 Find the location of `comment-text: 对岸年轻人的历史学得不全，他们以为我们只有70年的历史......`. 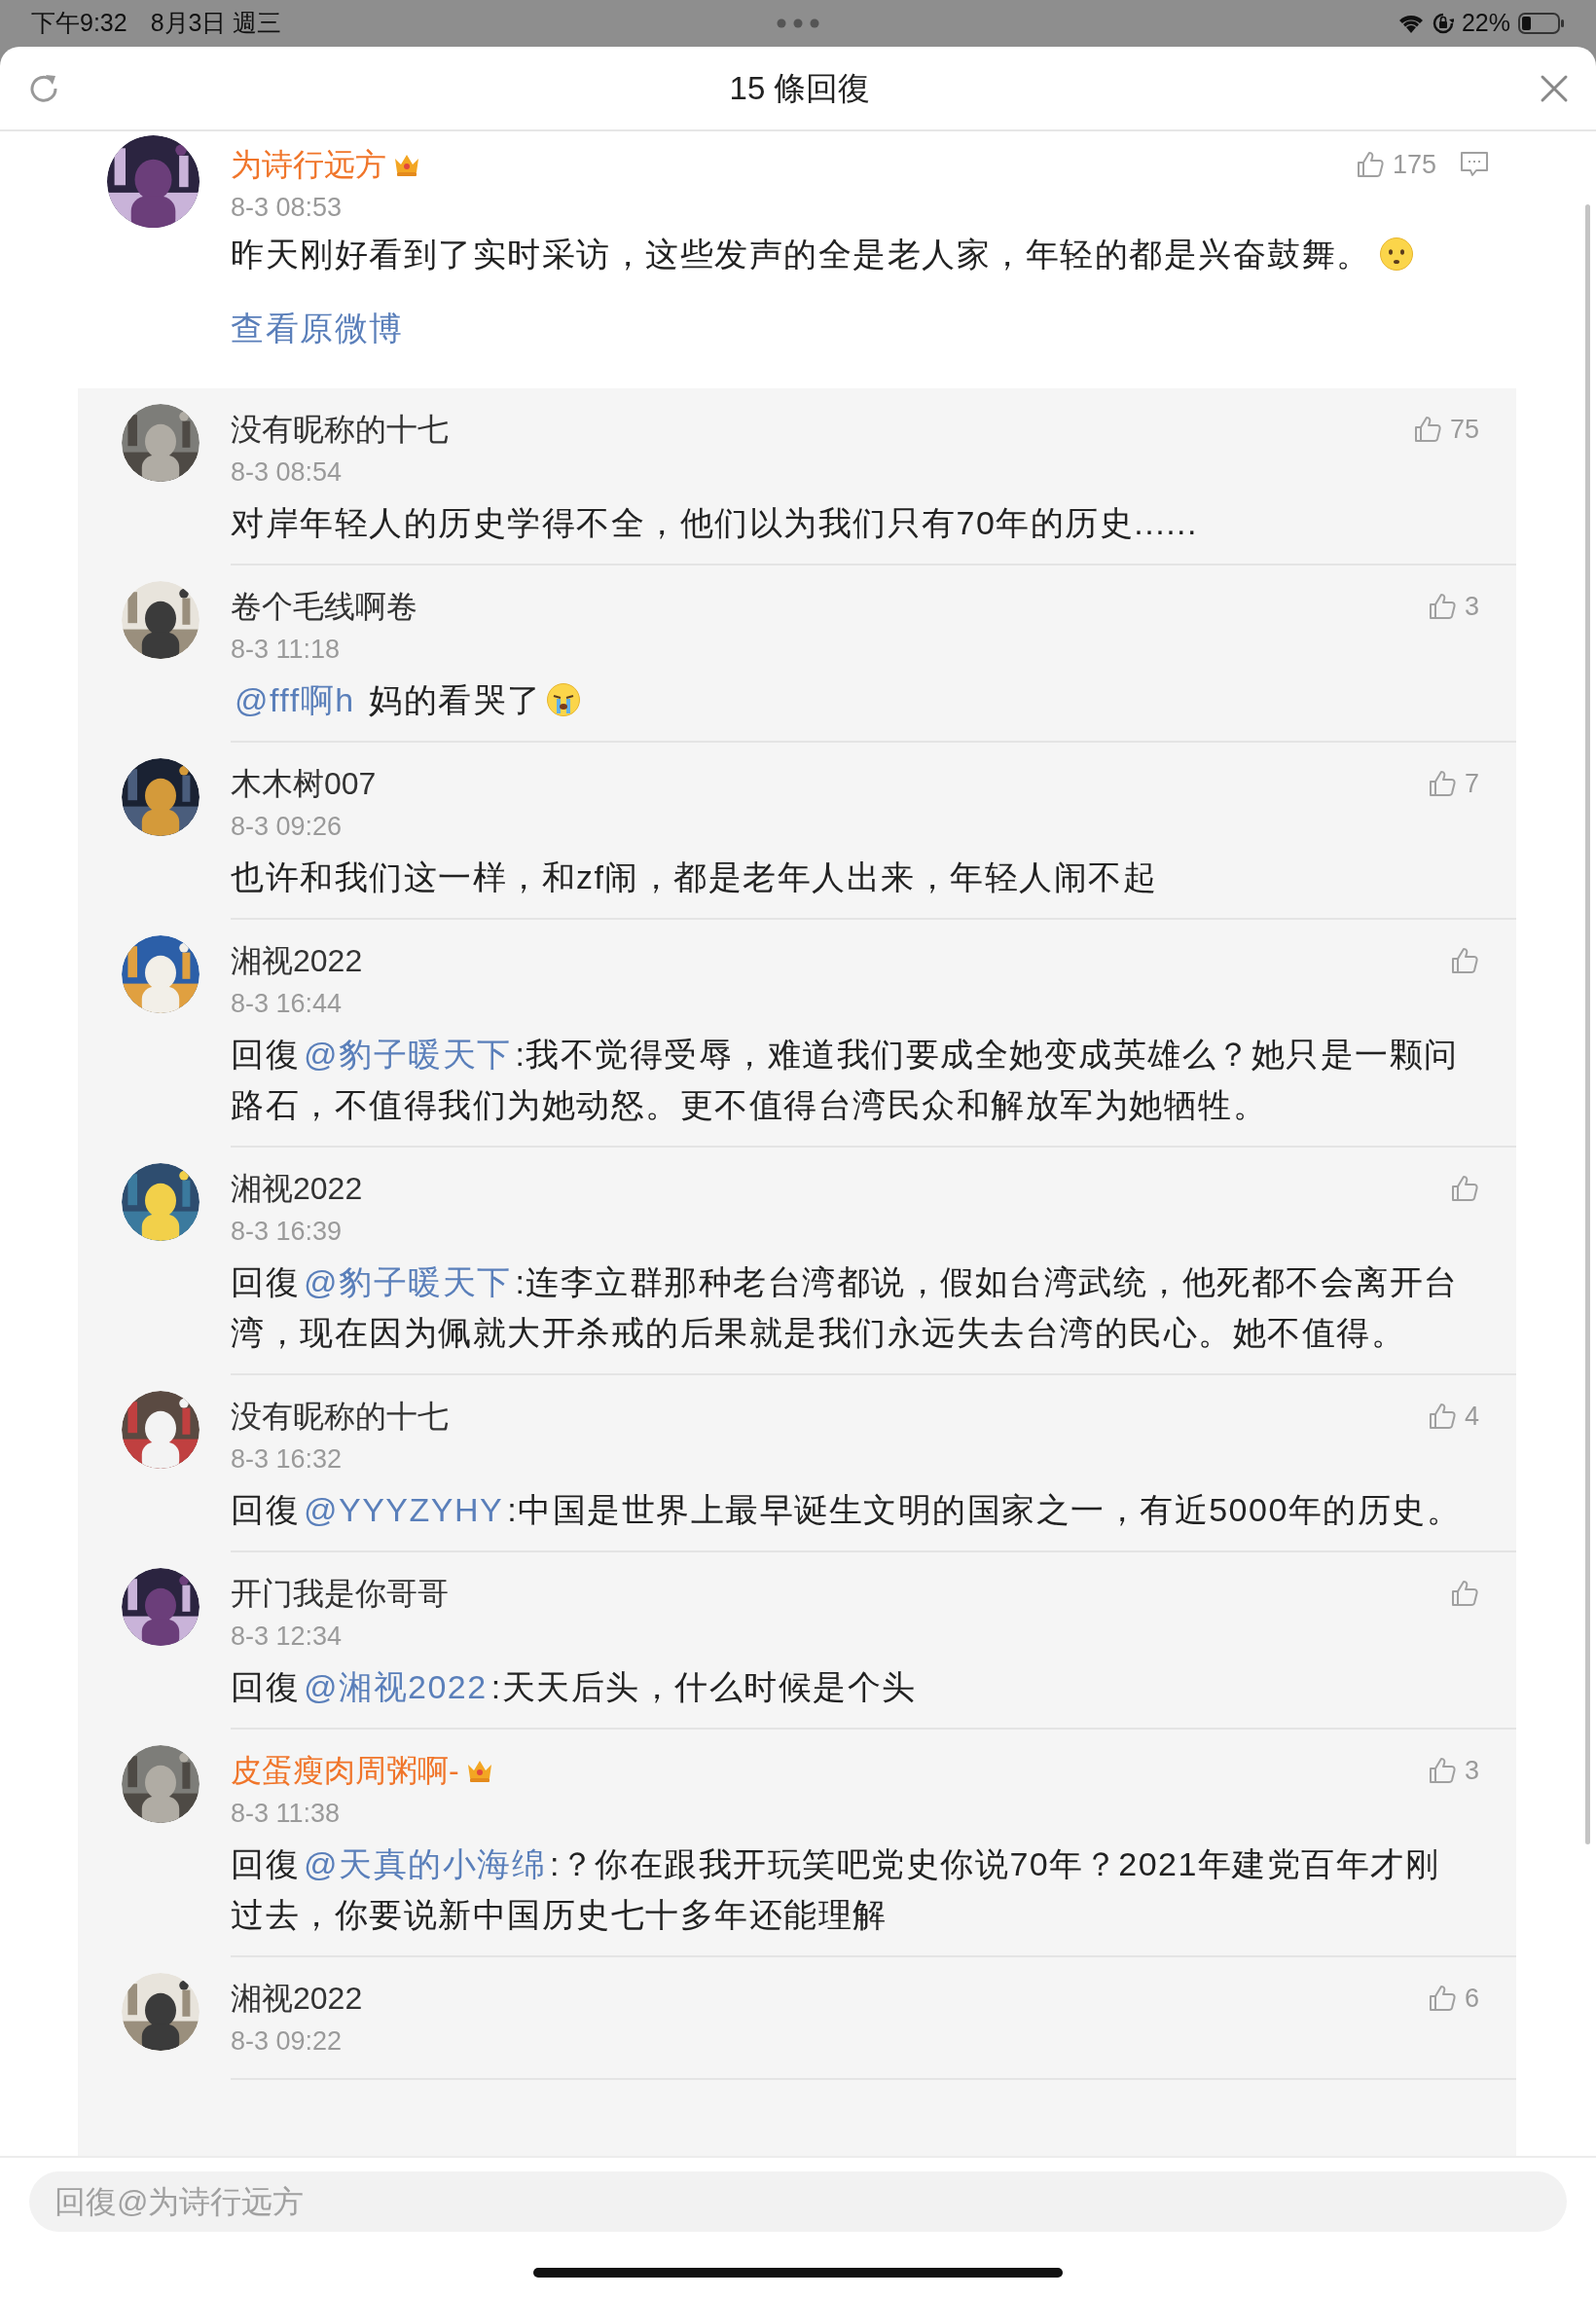

comment-text: 对岸年轻人的历史学得不全，他们以为我们只有70年的历史...... is located at coordinates (714, 522).